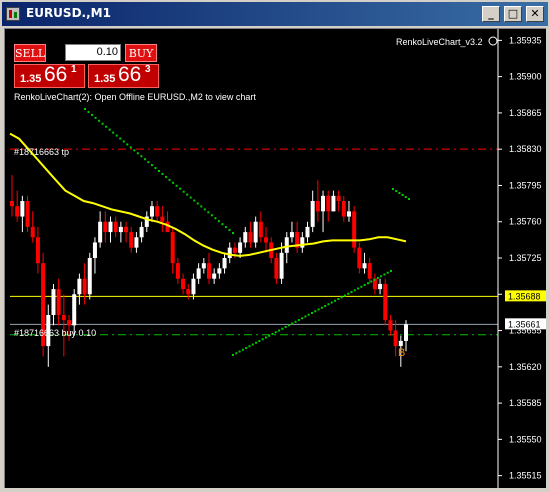 The width and height of the screenshot is (550, 492). What do you see at coordinates (525, 149) in the screenshot?
I see `price-tick-label: 1.35830` at bounding box center [525, 149].